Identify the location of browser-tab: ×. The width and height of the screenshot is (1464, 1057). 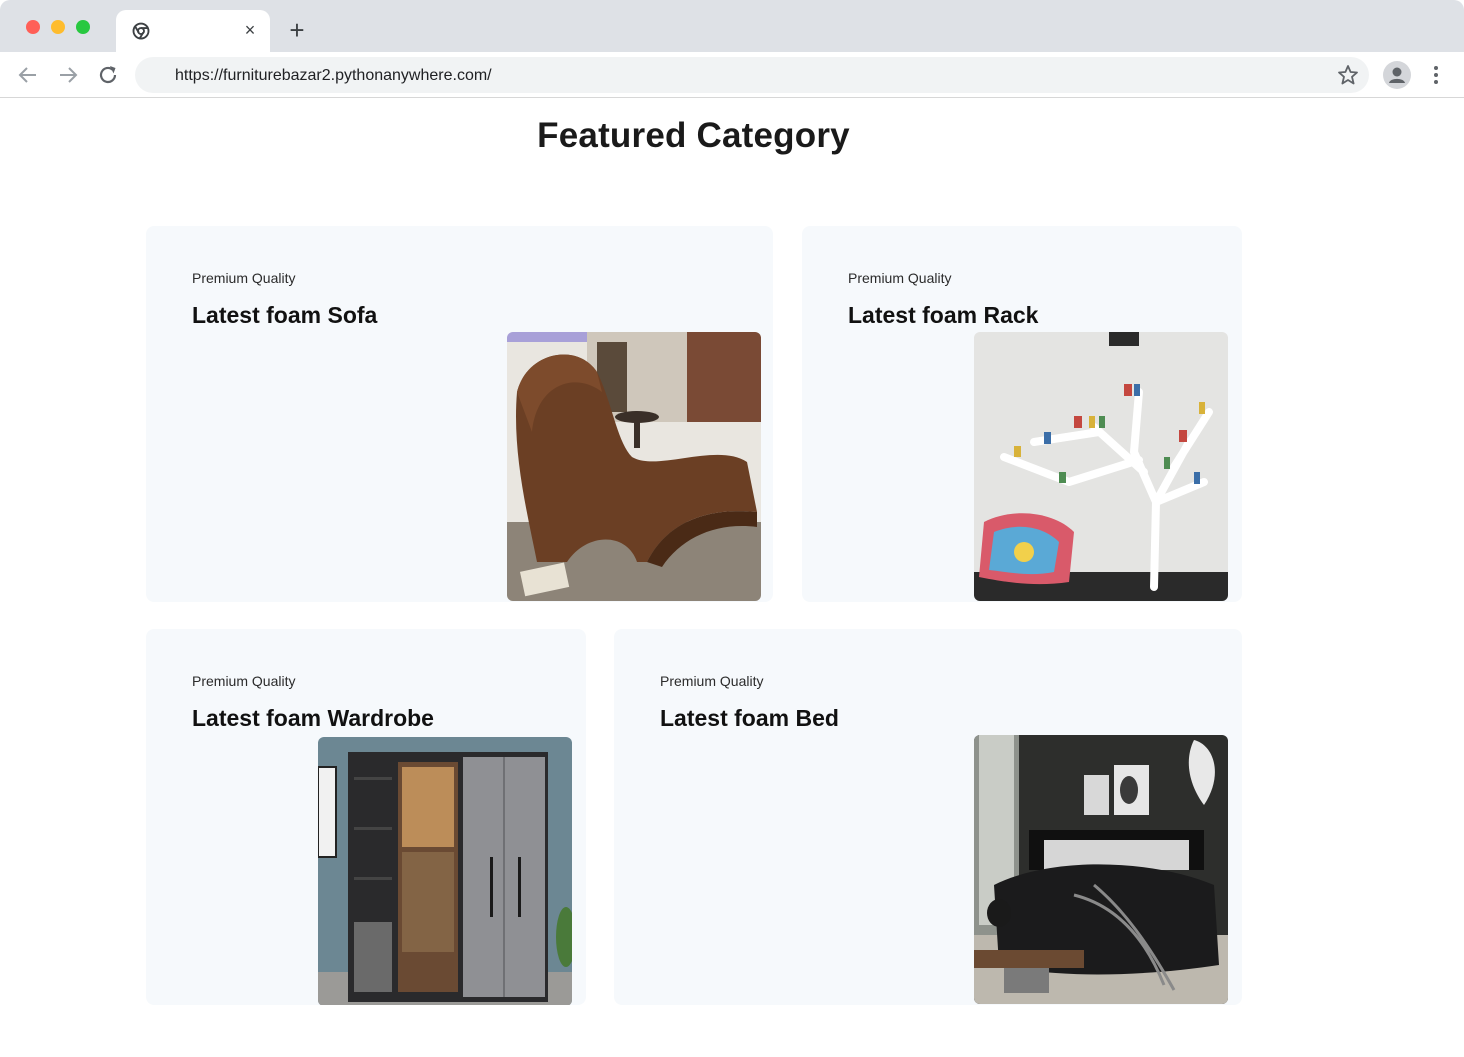
(193, 31).